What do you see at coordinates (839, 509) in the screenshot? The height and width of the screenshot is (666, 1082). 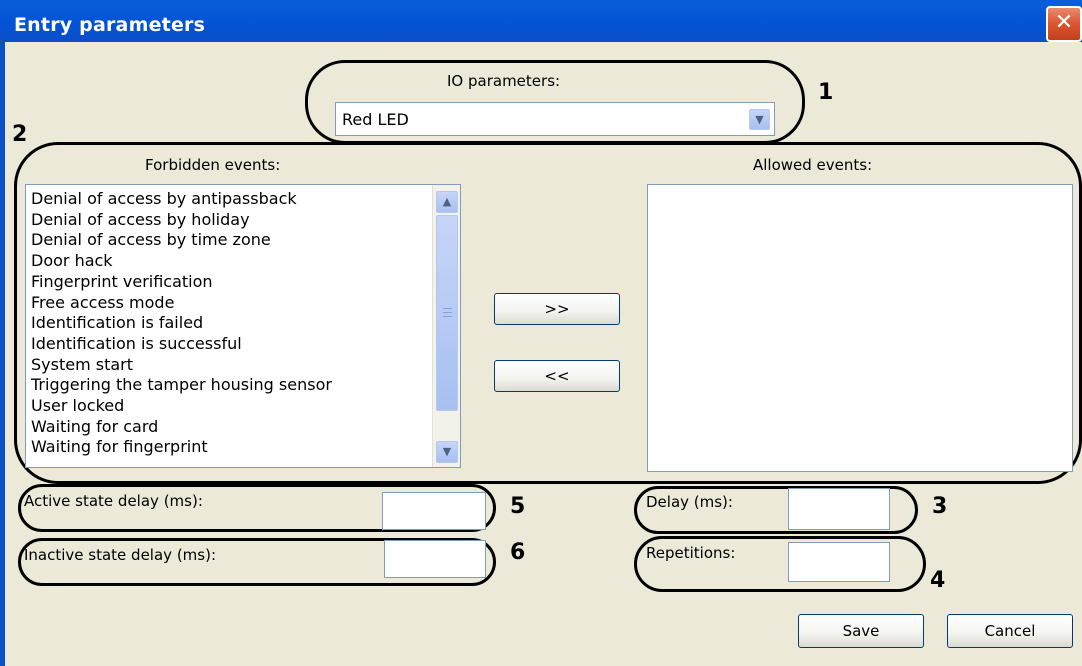 I see `delay-input` at bounding box center [839, 509].